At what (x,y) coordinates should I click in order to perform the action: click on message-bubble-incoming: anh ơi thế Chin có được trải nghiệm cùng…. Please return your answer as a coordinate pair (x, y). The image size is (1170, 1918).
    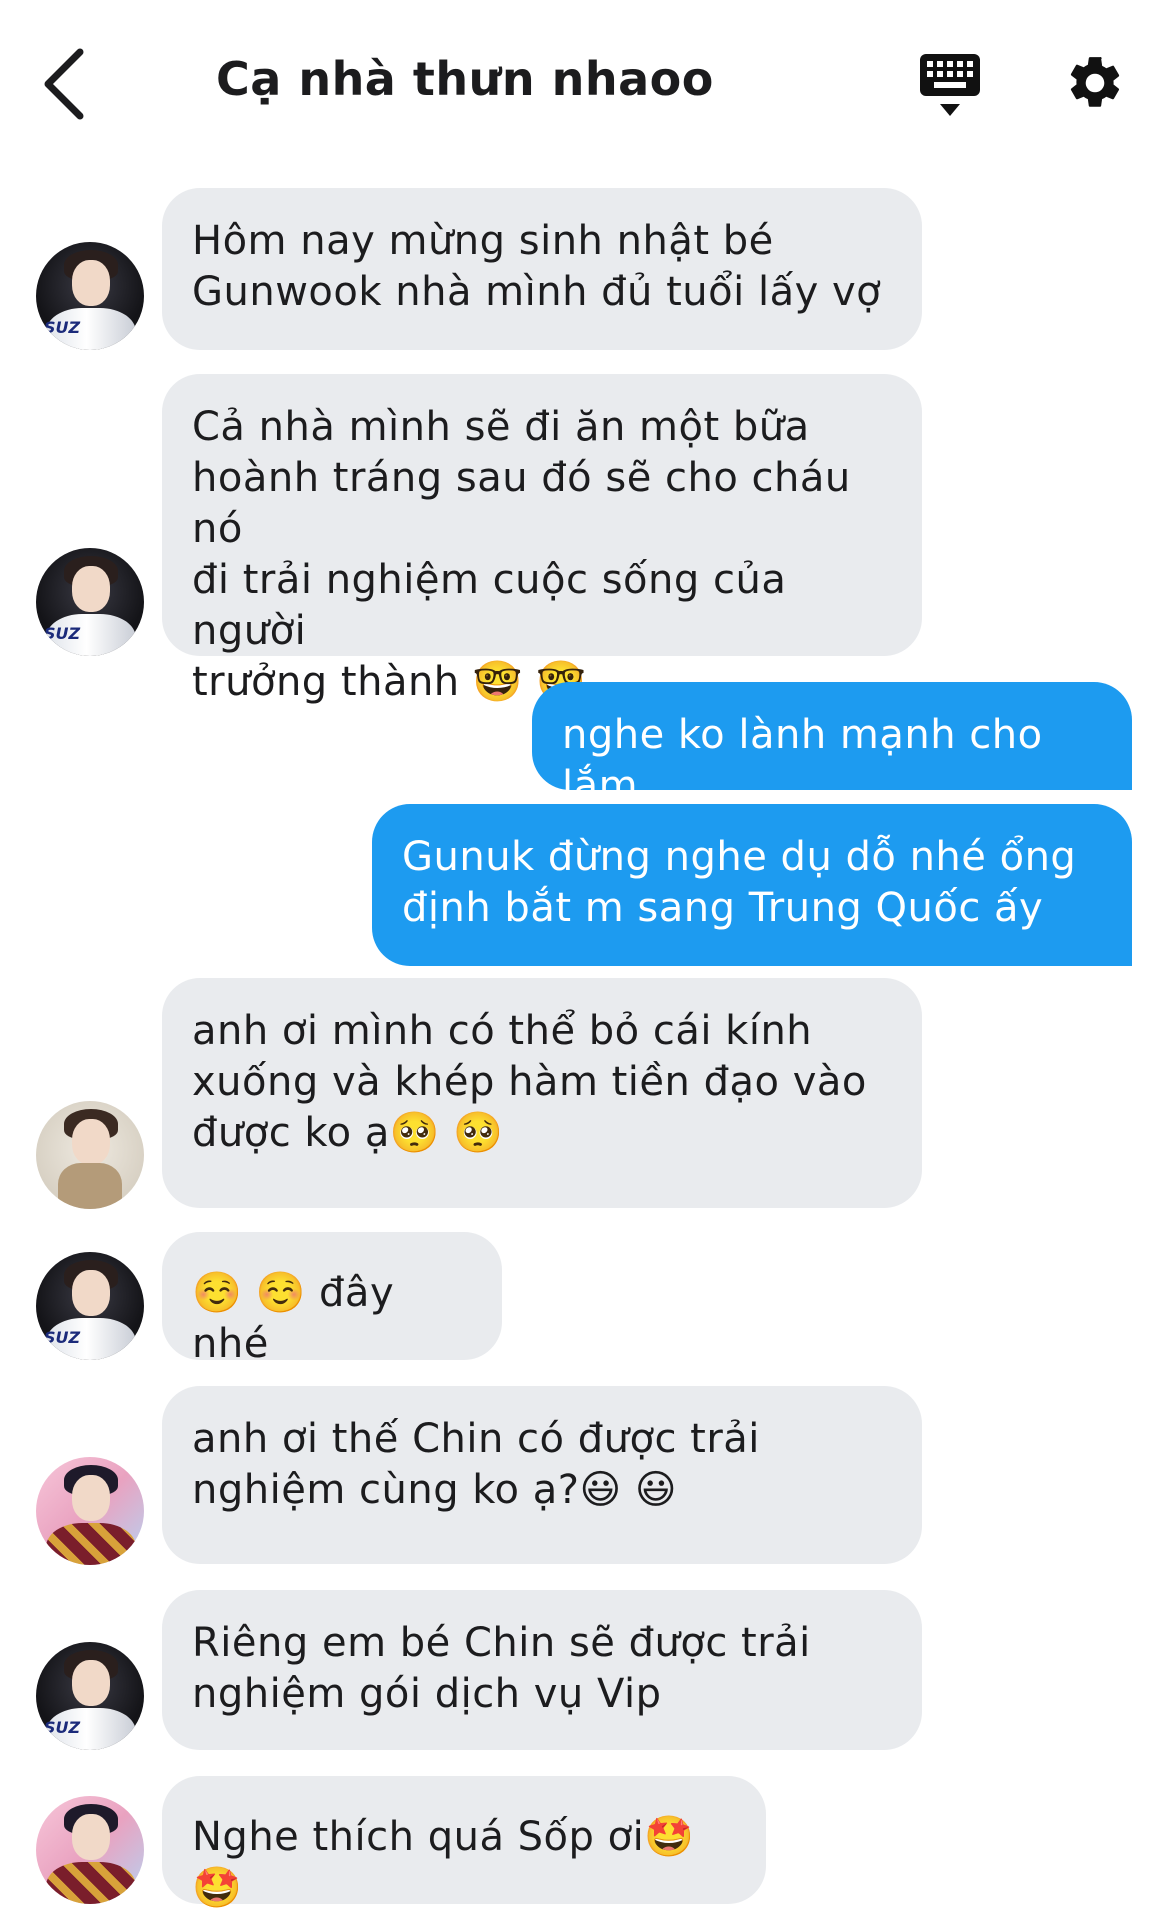
    Looking at the image, I should click on (542, 1475).